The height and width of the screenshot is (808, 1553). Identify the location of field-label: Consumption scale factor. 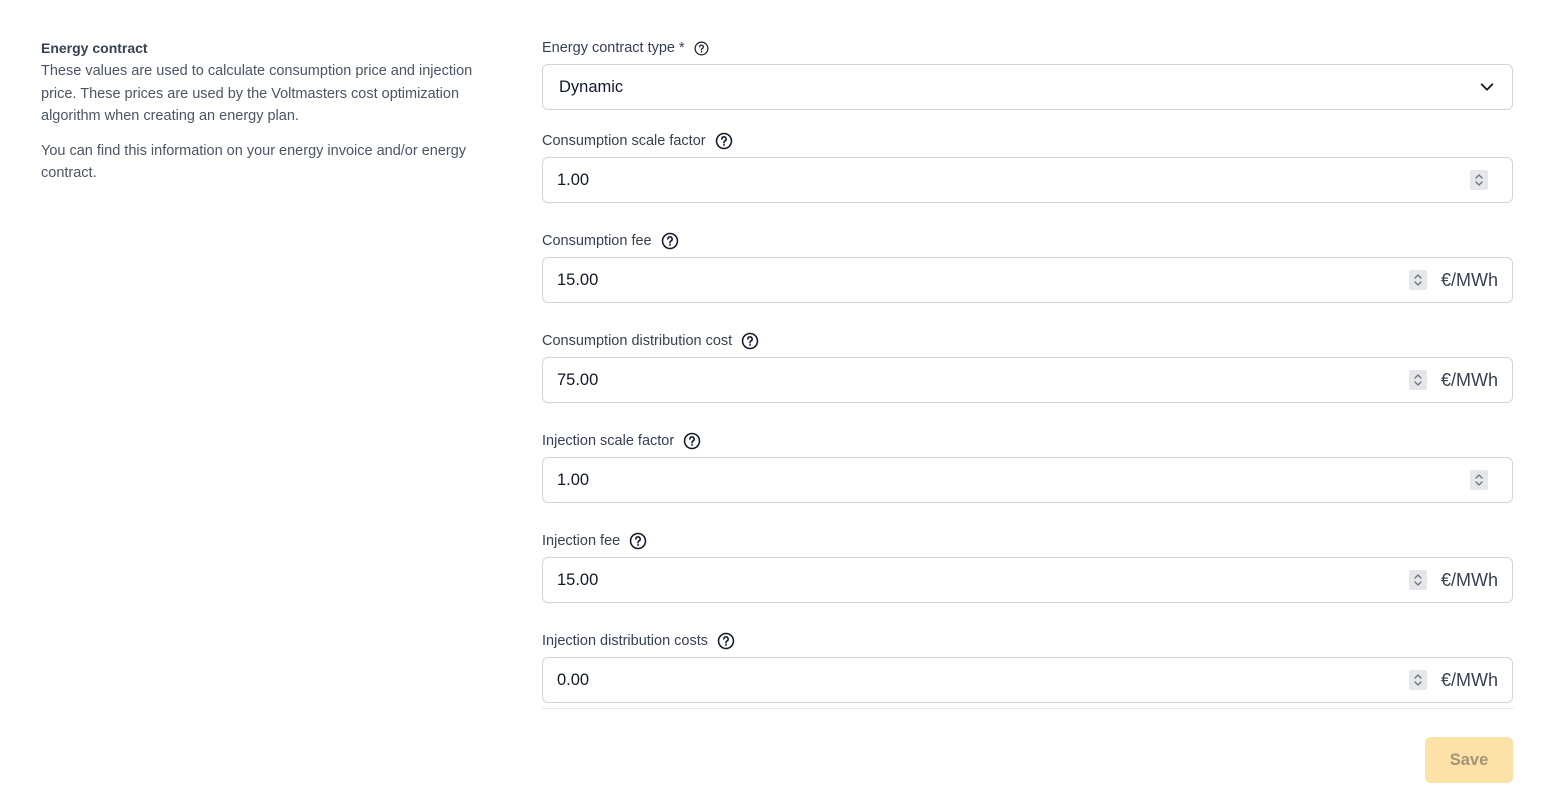
(624, 141).